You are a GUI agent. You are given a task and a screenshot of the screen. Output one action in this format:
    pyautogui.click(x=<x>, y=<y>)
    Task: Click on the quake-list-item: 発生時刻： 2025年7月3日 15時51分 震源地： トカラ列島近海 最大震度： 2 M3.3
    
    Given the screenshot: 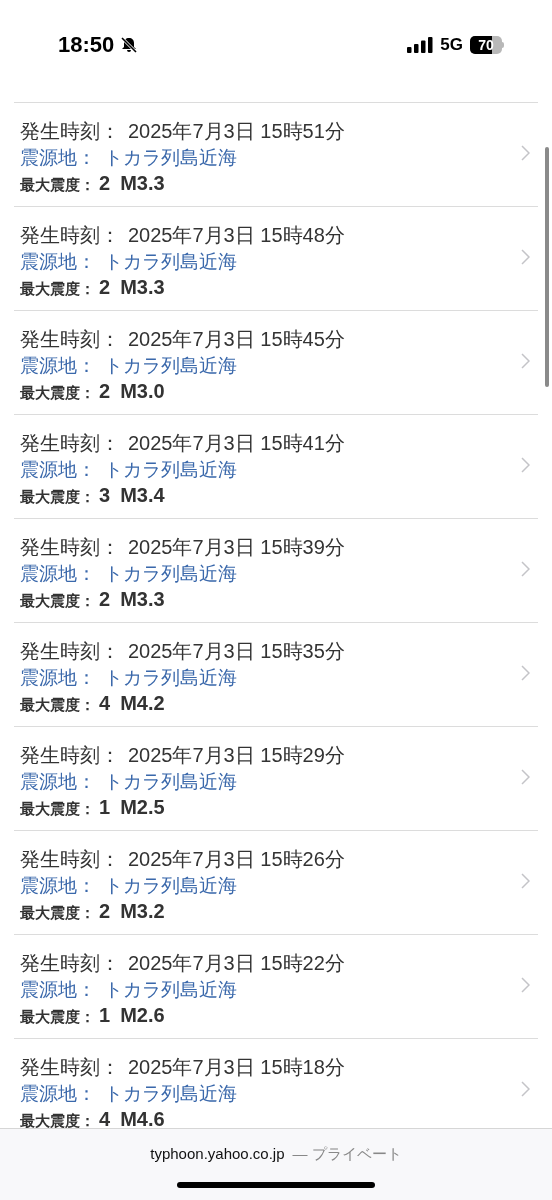 What is the action you would take?
    pyautogui.click(x=276, y=155)
    